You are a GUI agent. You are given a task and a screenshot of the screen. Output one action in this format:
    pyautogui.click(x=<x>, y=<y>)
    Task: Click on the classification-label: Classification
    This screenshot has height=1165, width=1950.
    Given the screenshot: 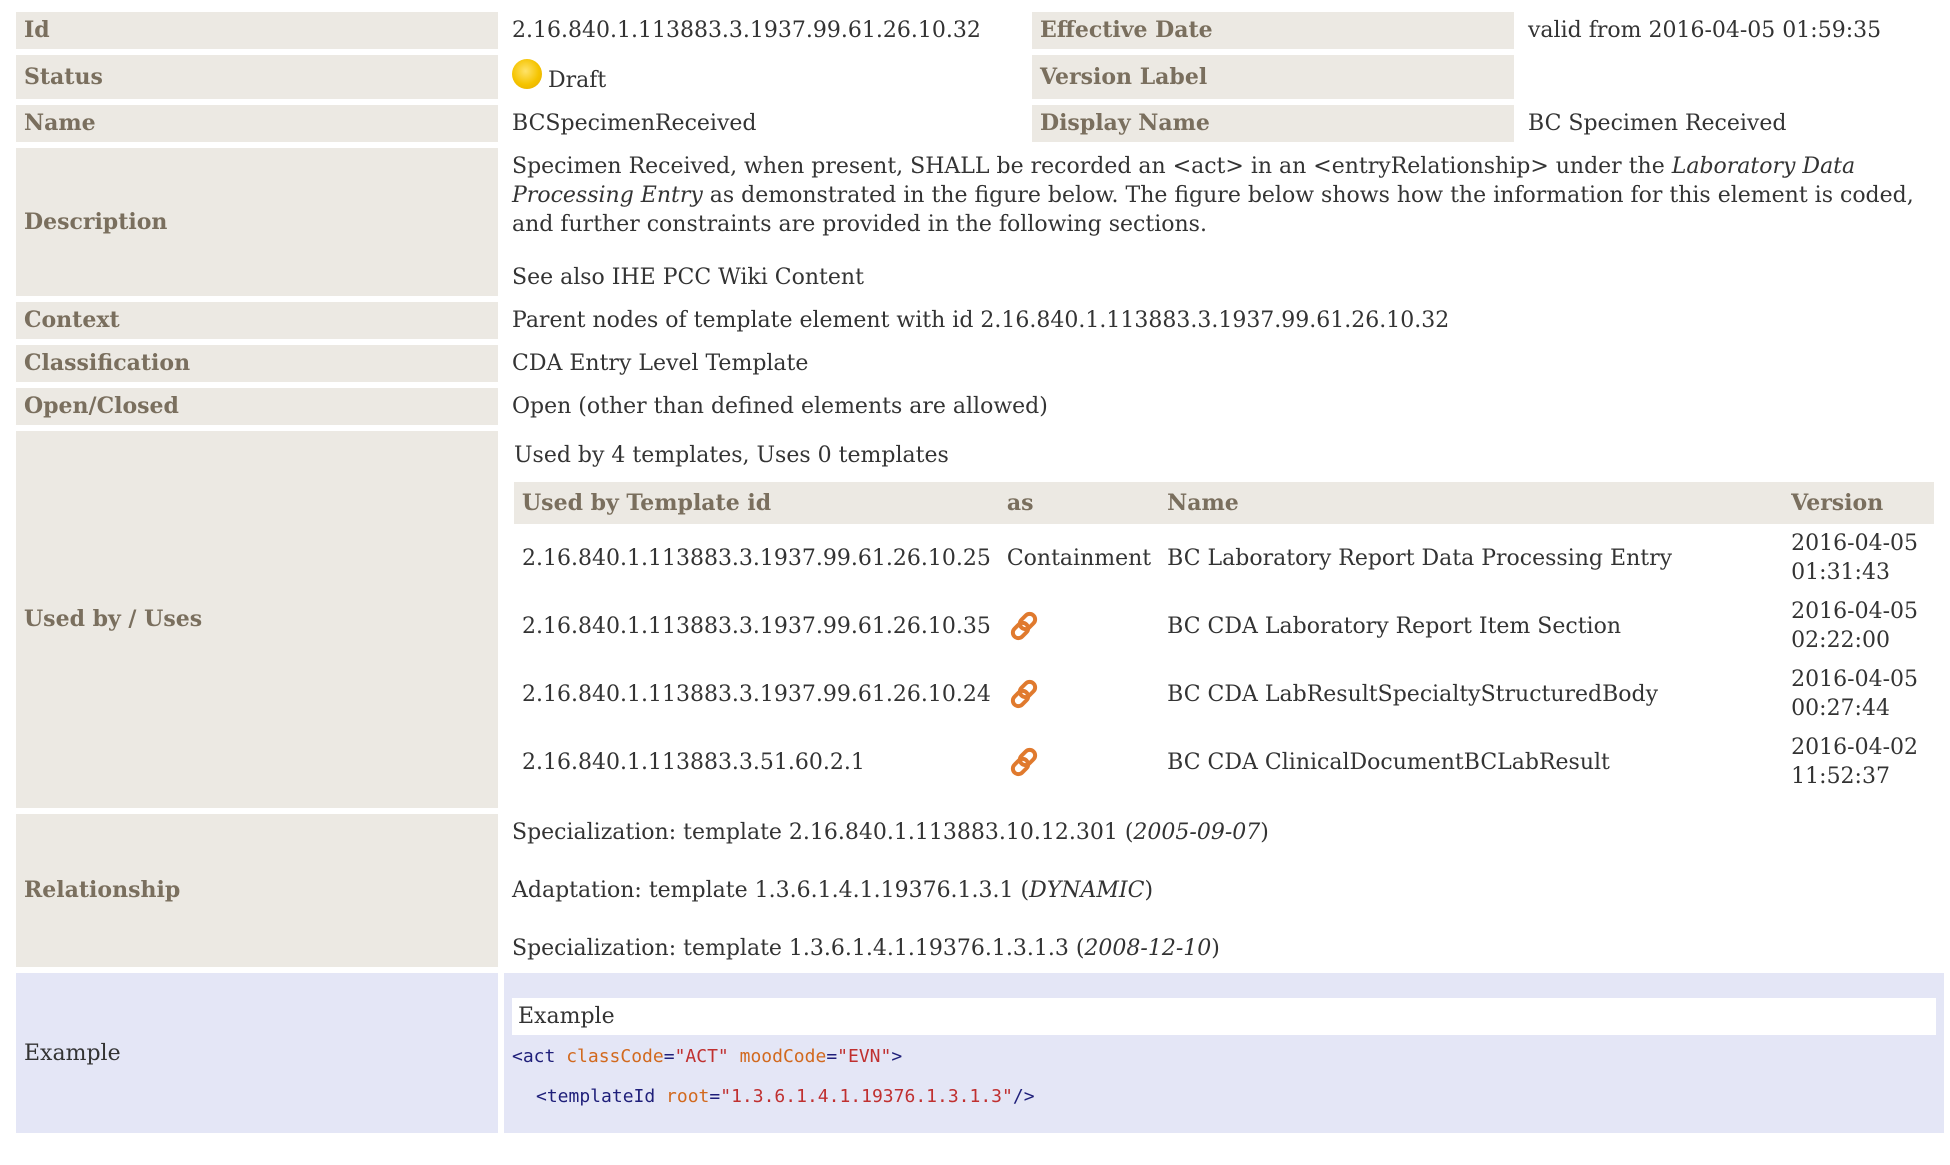 What is the action you would take?
    pyautogui.click(x=257, y=363)
    